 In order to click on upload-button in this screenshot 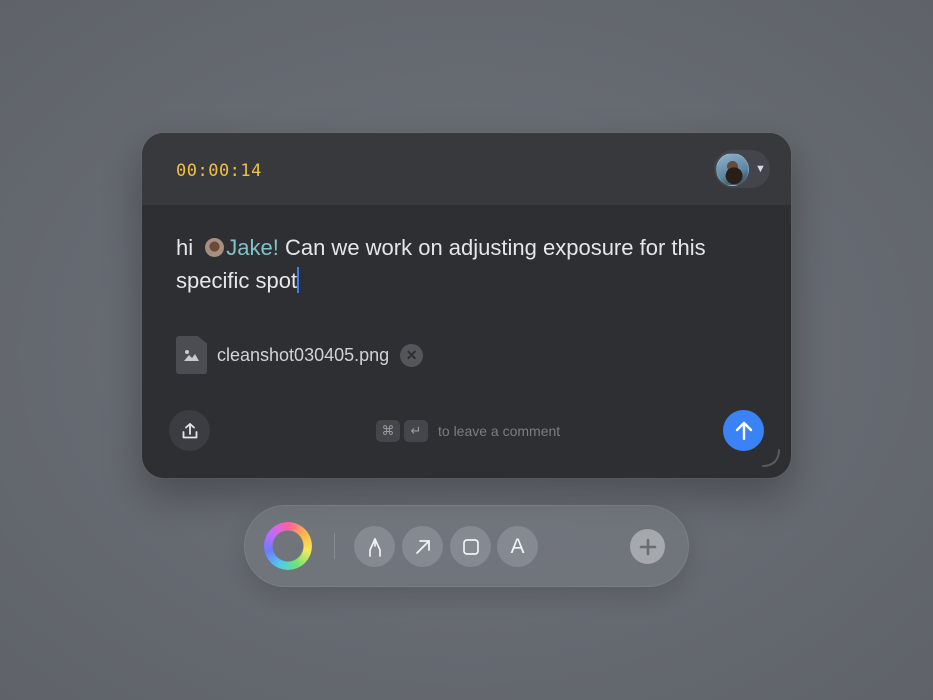, I will do `click(189, 430)`.